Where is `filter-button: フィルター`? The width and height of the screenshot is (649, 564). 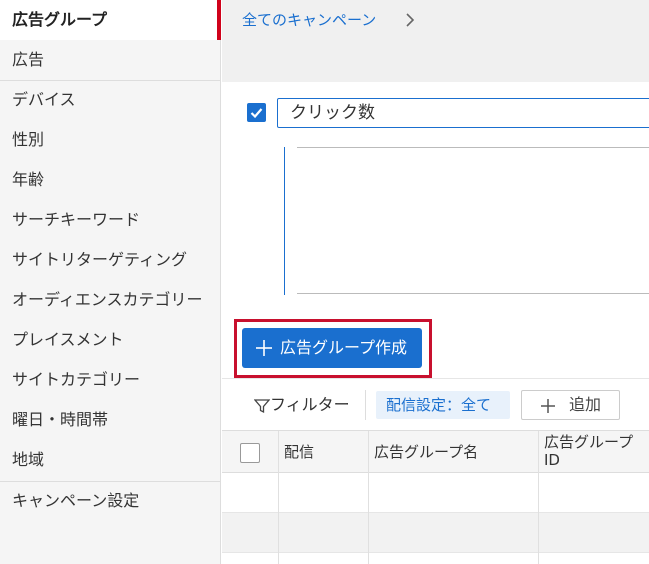 filter-button: フィルター is located at coordinates (310, 405).